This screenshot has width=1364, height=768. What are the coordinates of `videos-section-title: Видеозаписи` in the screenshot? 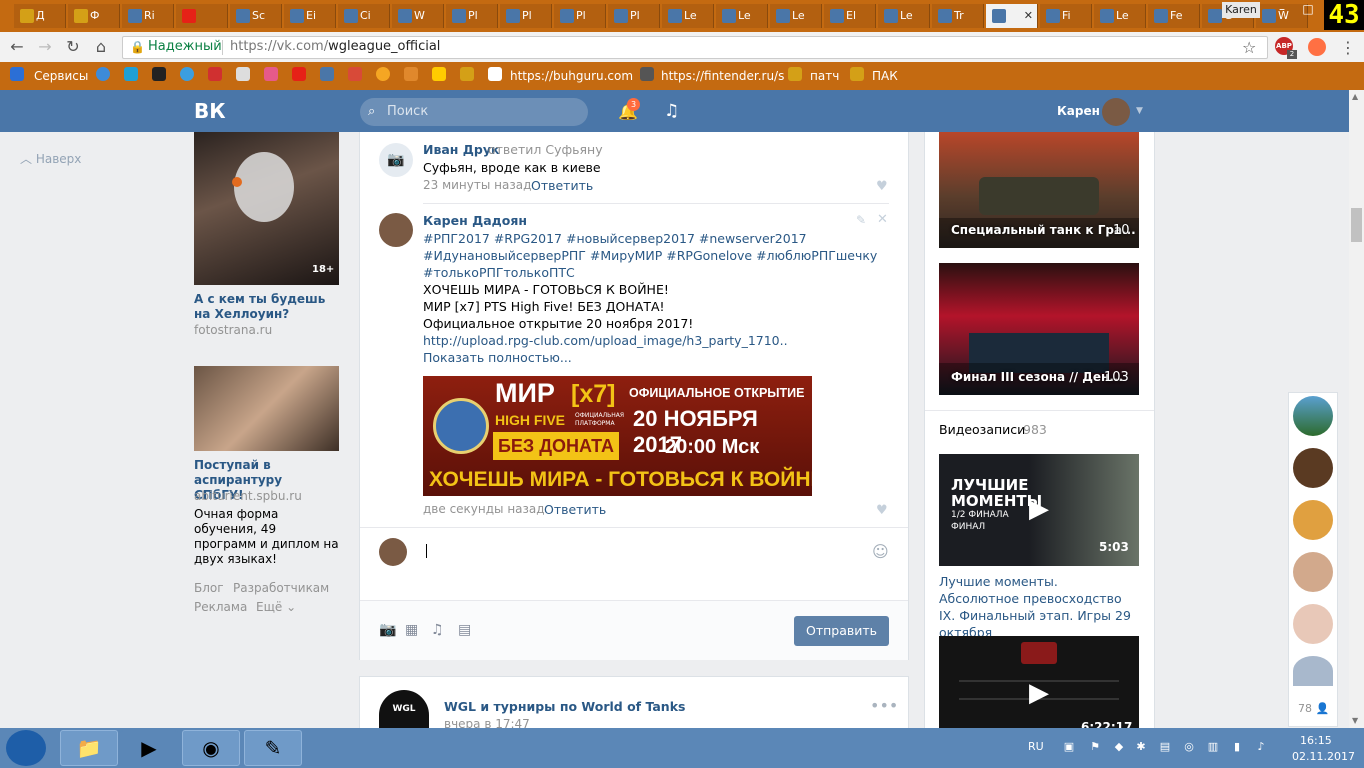 It's located at (982, 429).